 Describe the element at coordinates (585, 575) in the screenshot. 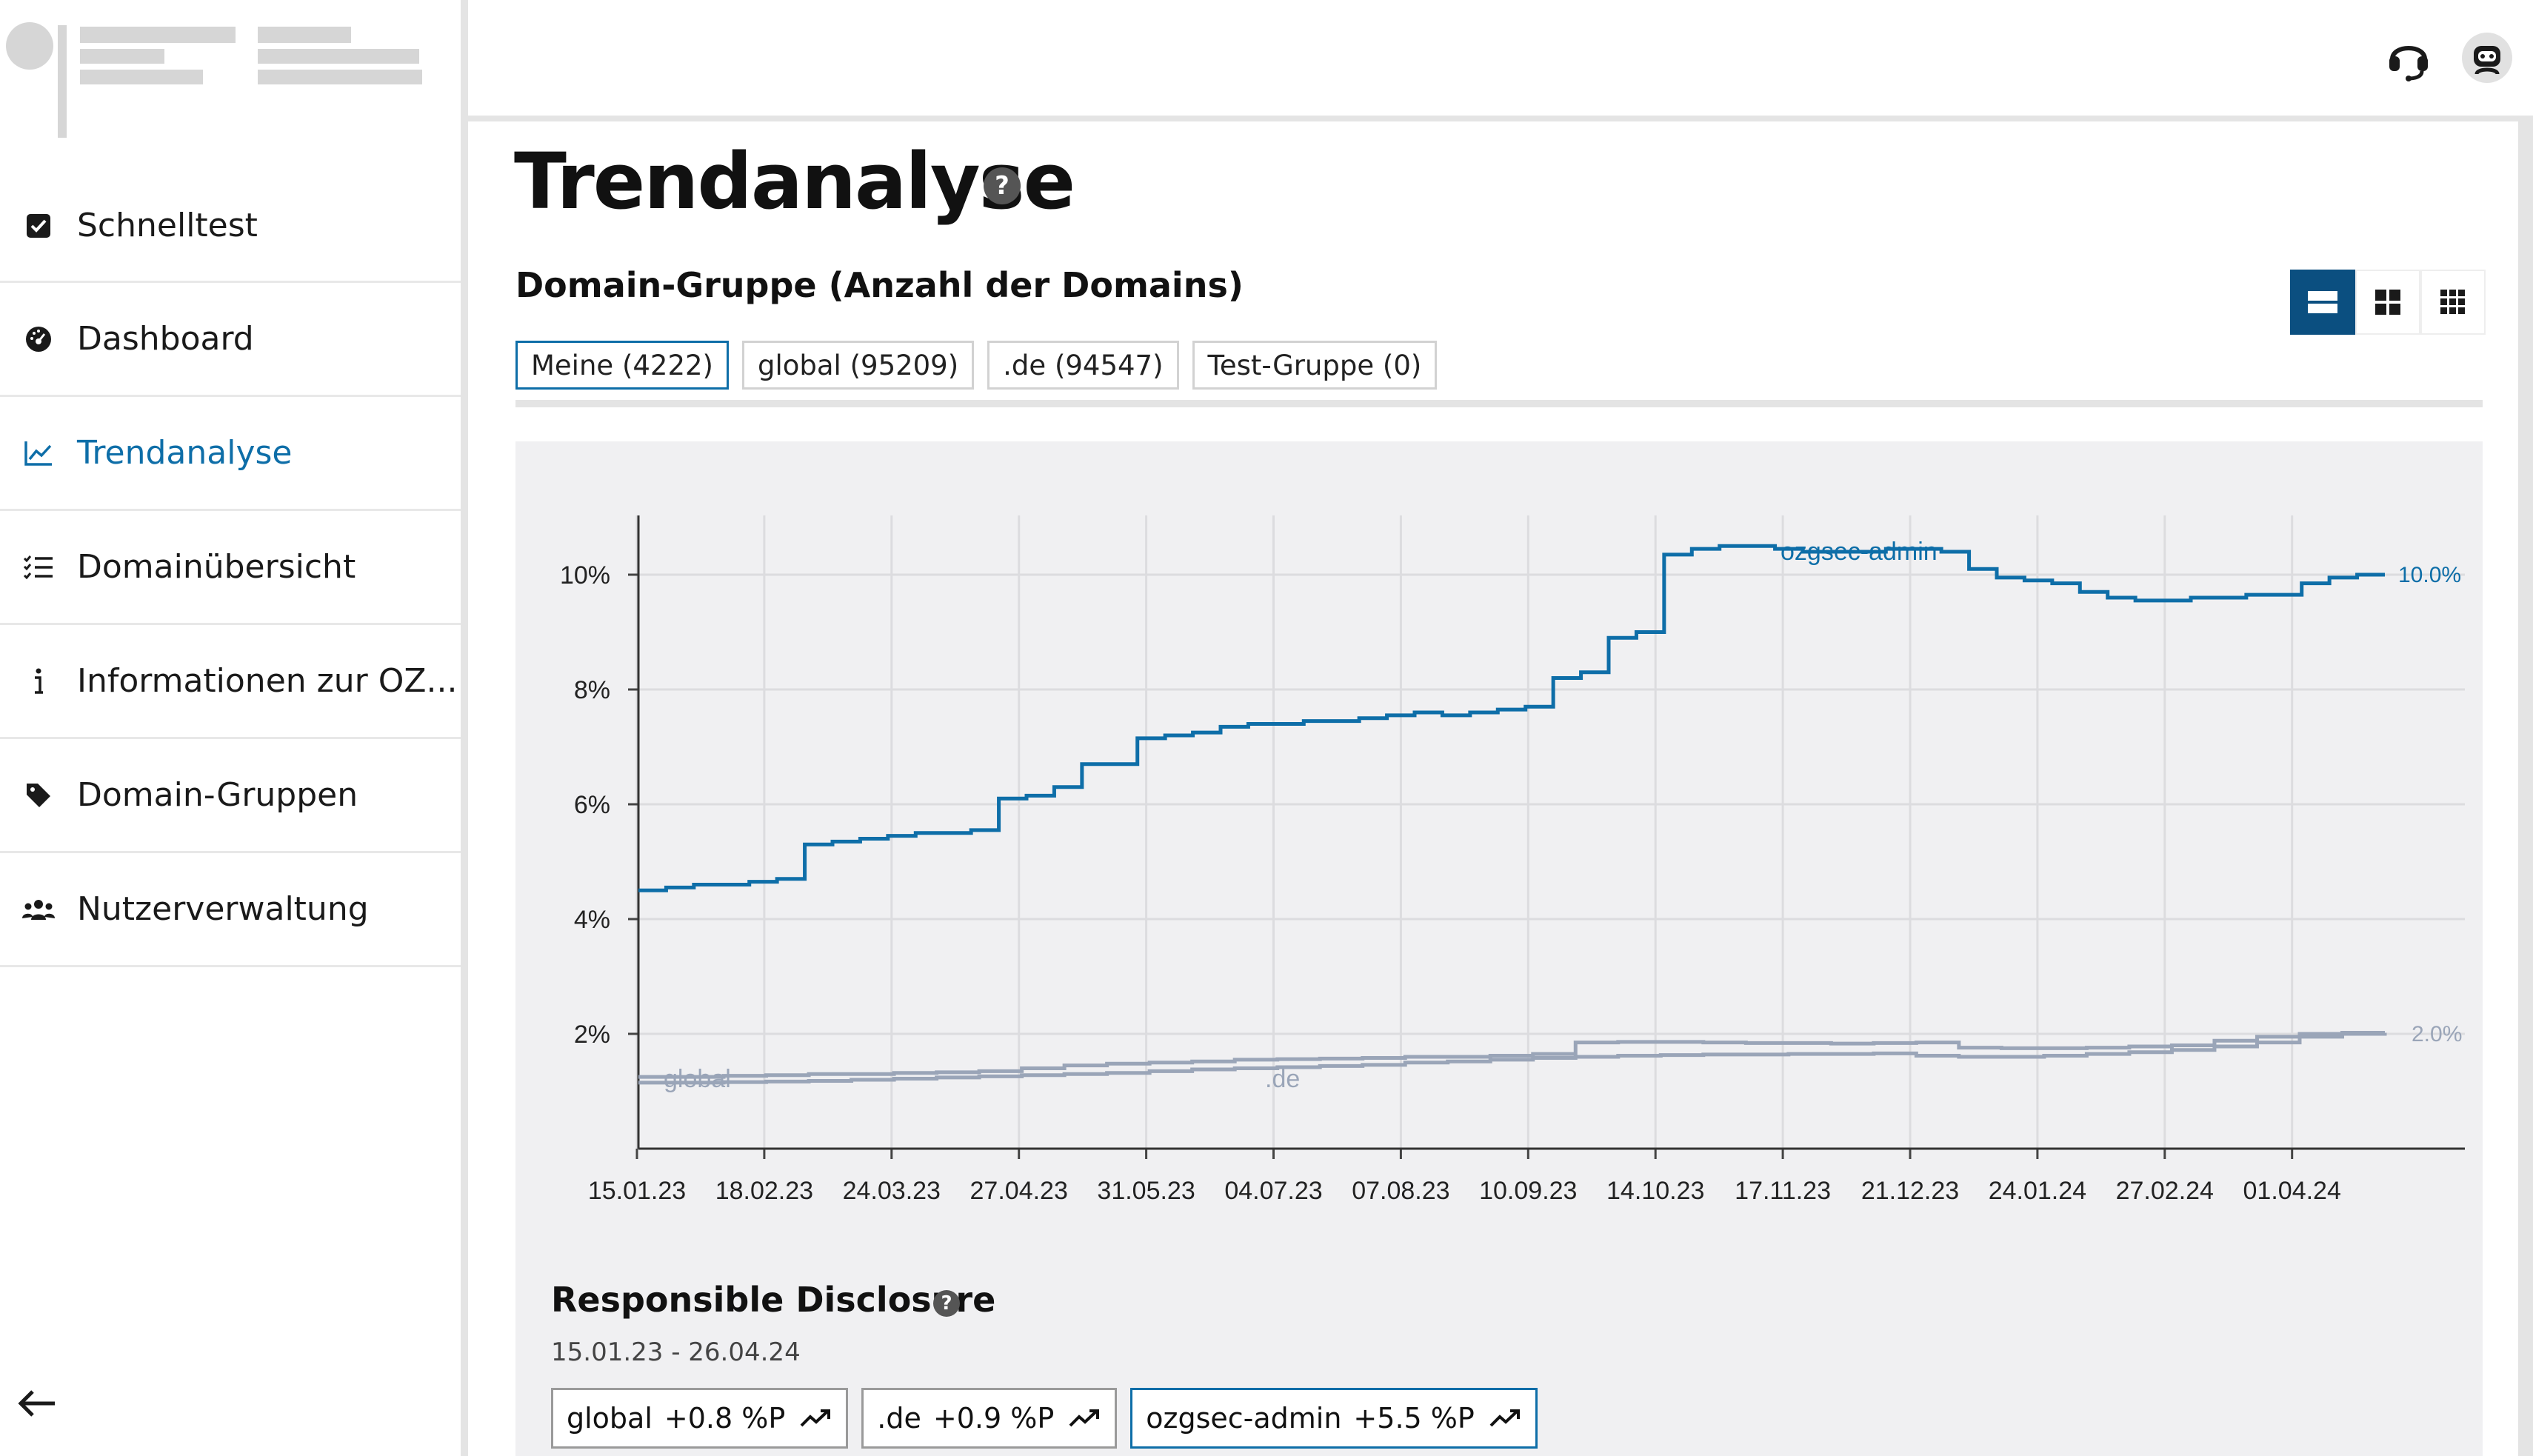

I see `y-tick-label: 10%` at that location.